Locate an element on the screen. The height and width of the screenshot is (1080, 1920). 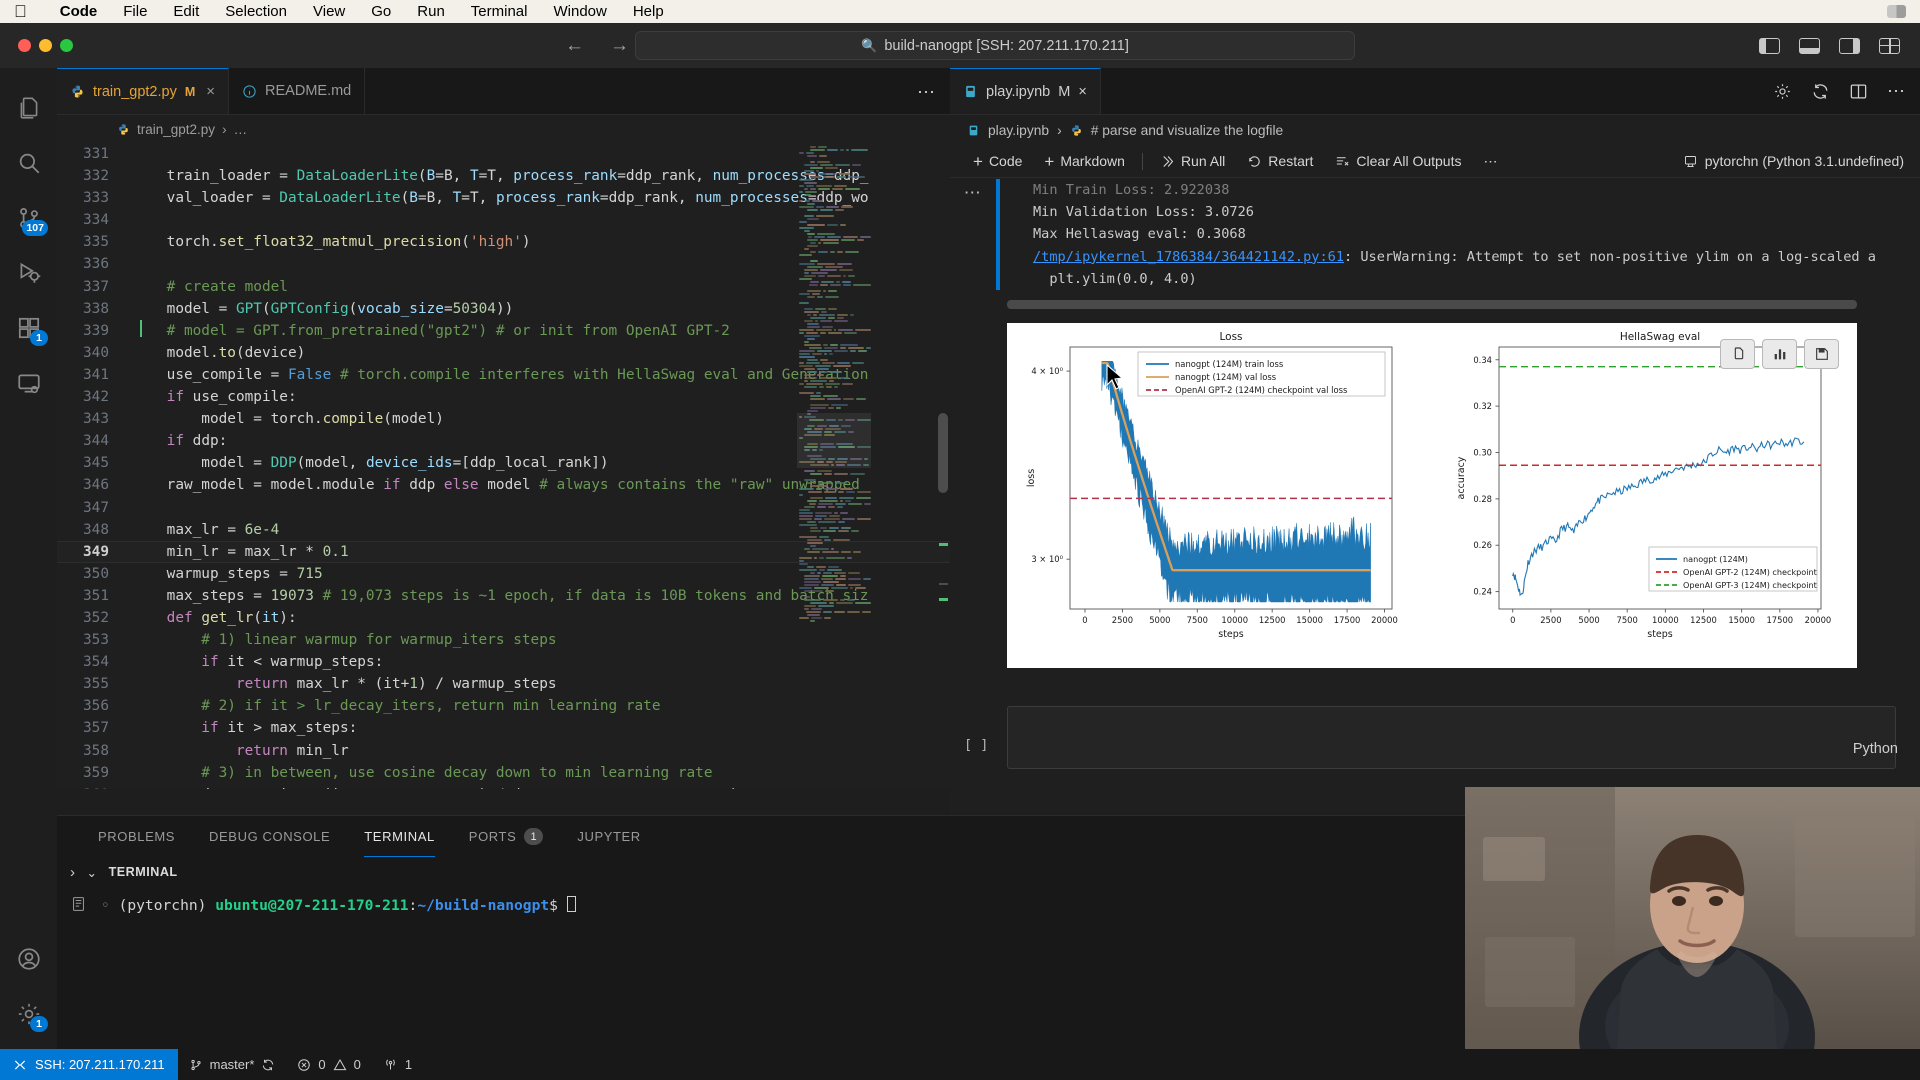
line-number: 337 is located at coordinates (96, 286).